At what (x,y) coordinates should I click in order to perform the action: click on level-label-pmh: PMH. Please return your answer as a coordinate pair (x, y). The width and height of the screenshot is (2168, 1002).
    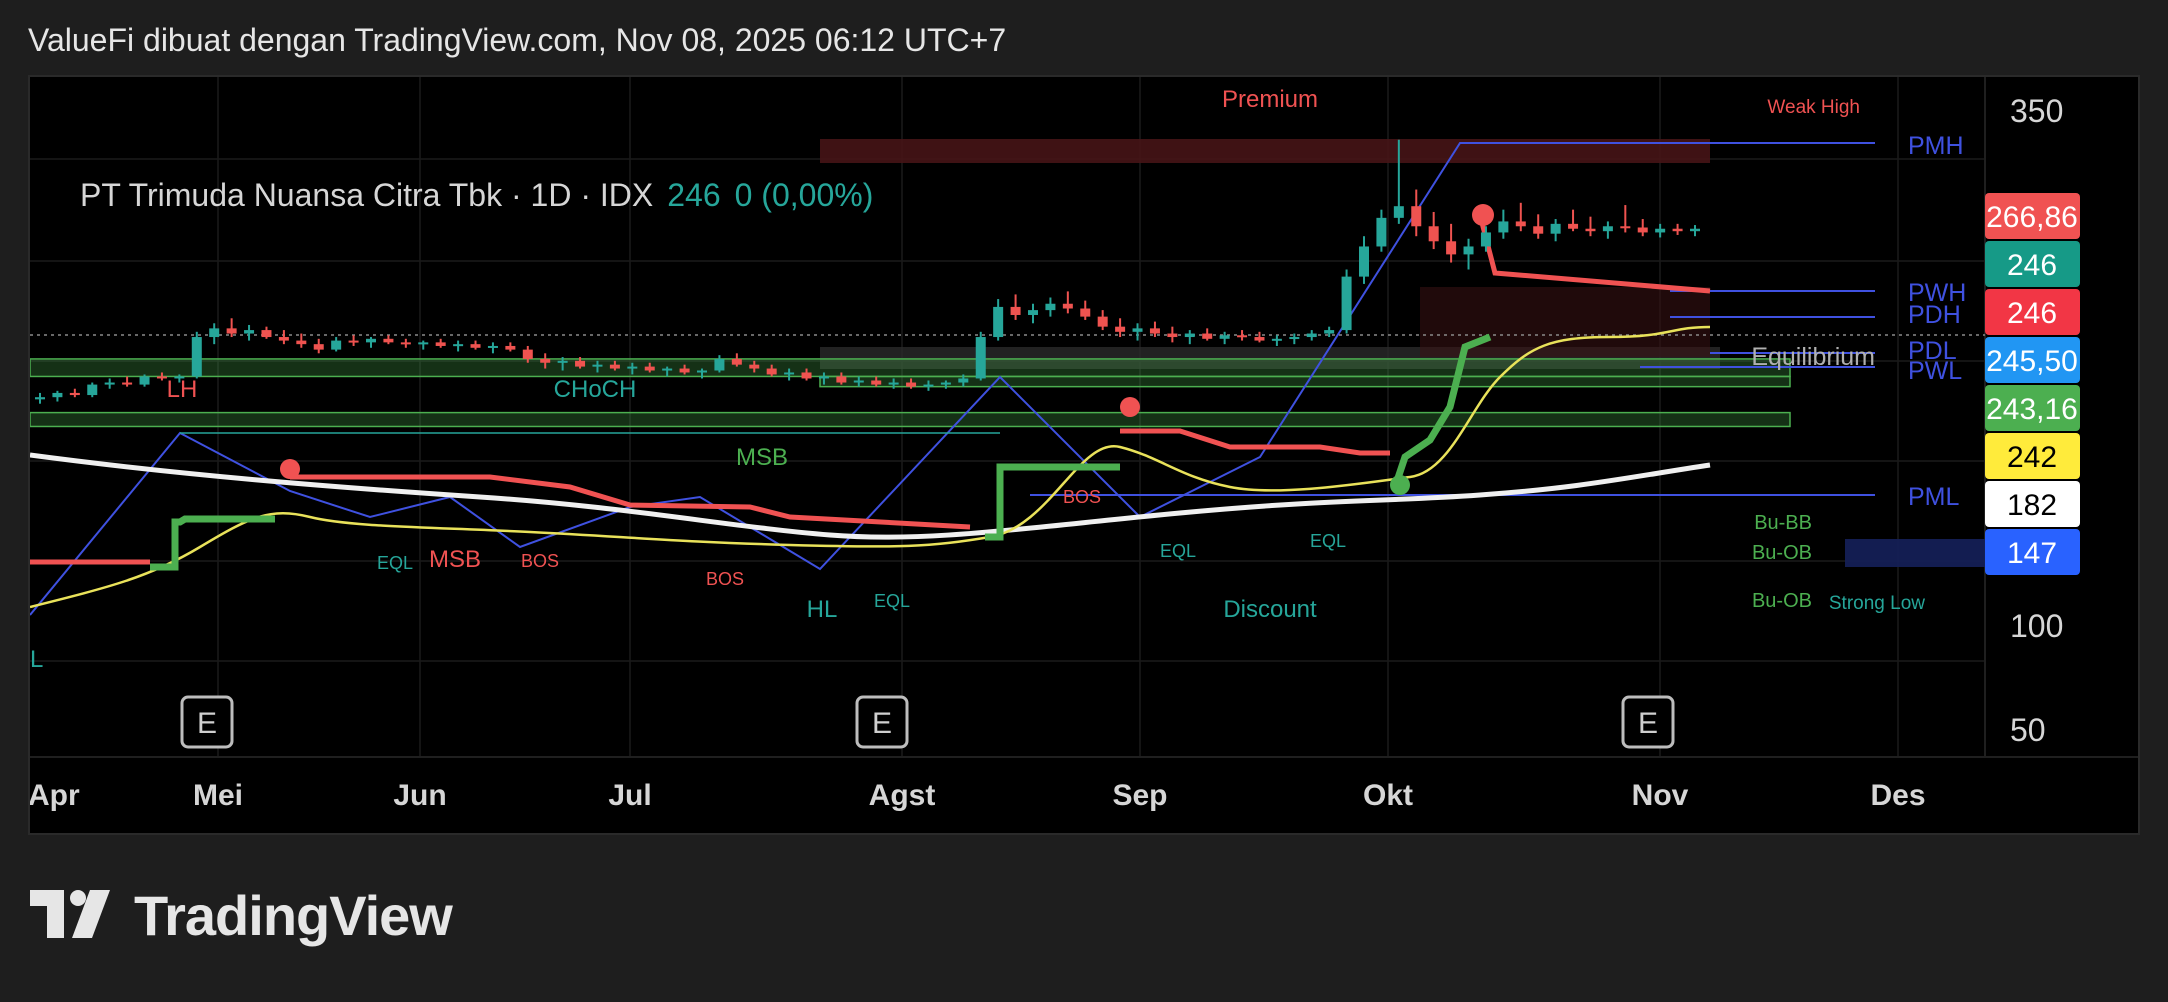
    Looking at the image, I should click on (1936, 146).